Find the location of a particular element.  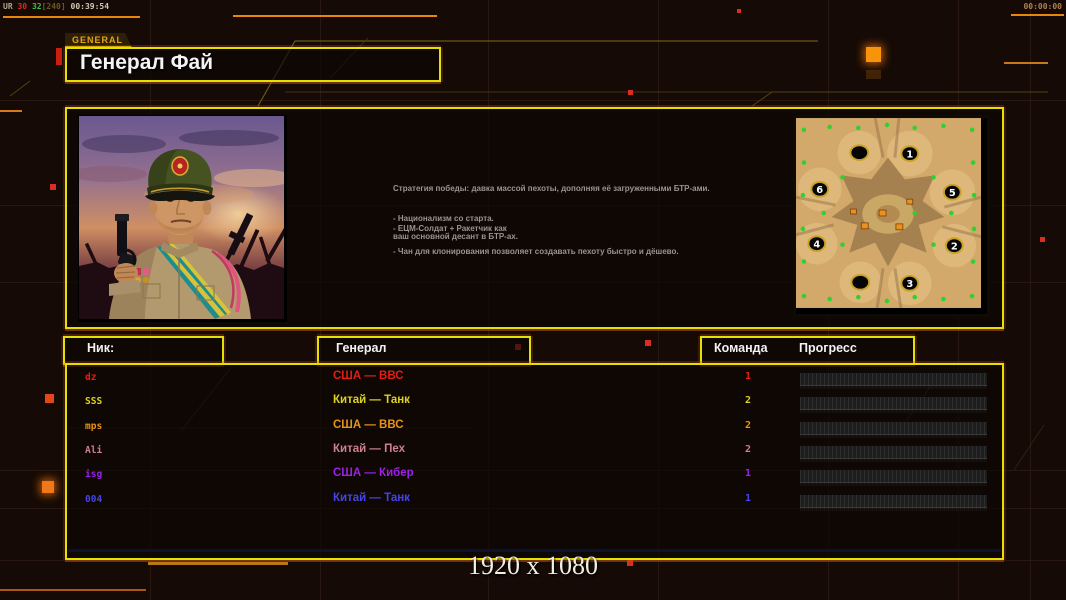

svg-text: 4 is located at coordinates (816, 245).